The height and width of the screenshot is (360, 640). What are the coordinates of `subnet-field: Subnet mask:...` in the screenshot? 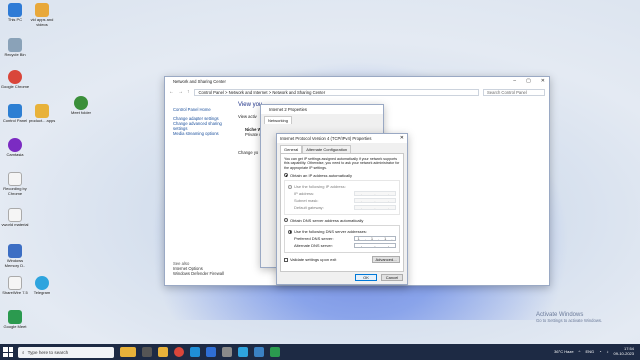 It's located at (345, 200).